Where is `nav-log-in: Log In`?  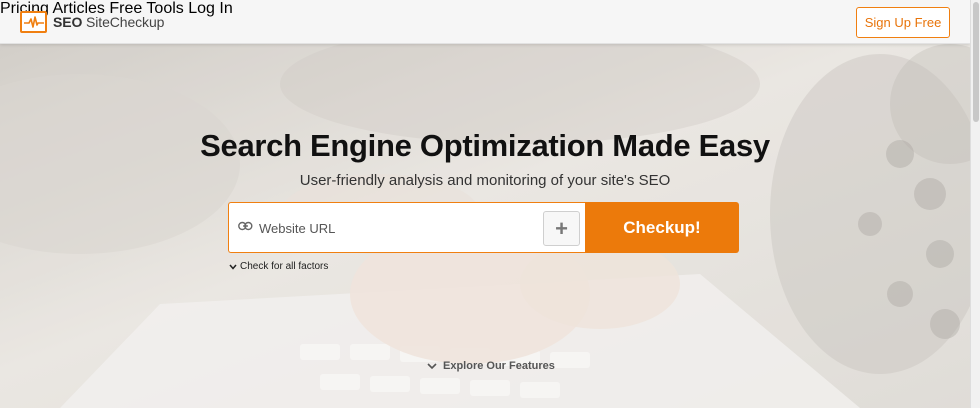
nav-log-in: Log In is located at coordinates (210, 8).